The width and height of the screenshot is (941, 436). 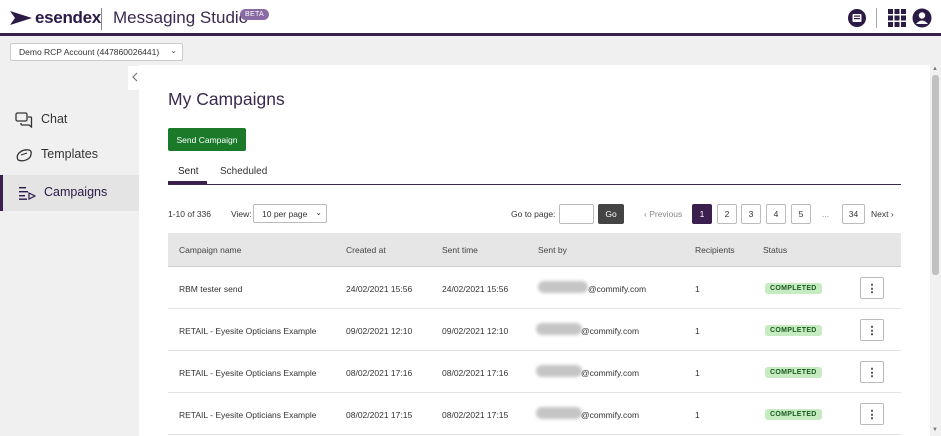 What do you see at coordinates (76, 192) in the screenshot?
I see `sidebar-item-label: Campaigns` at bounding box center [76, 192].